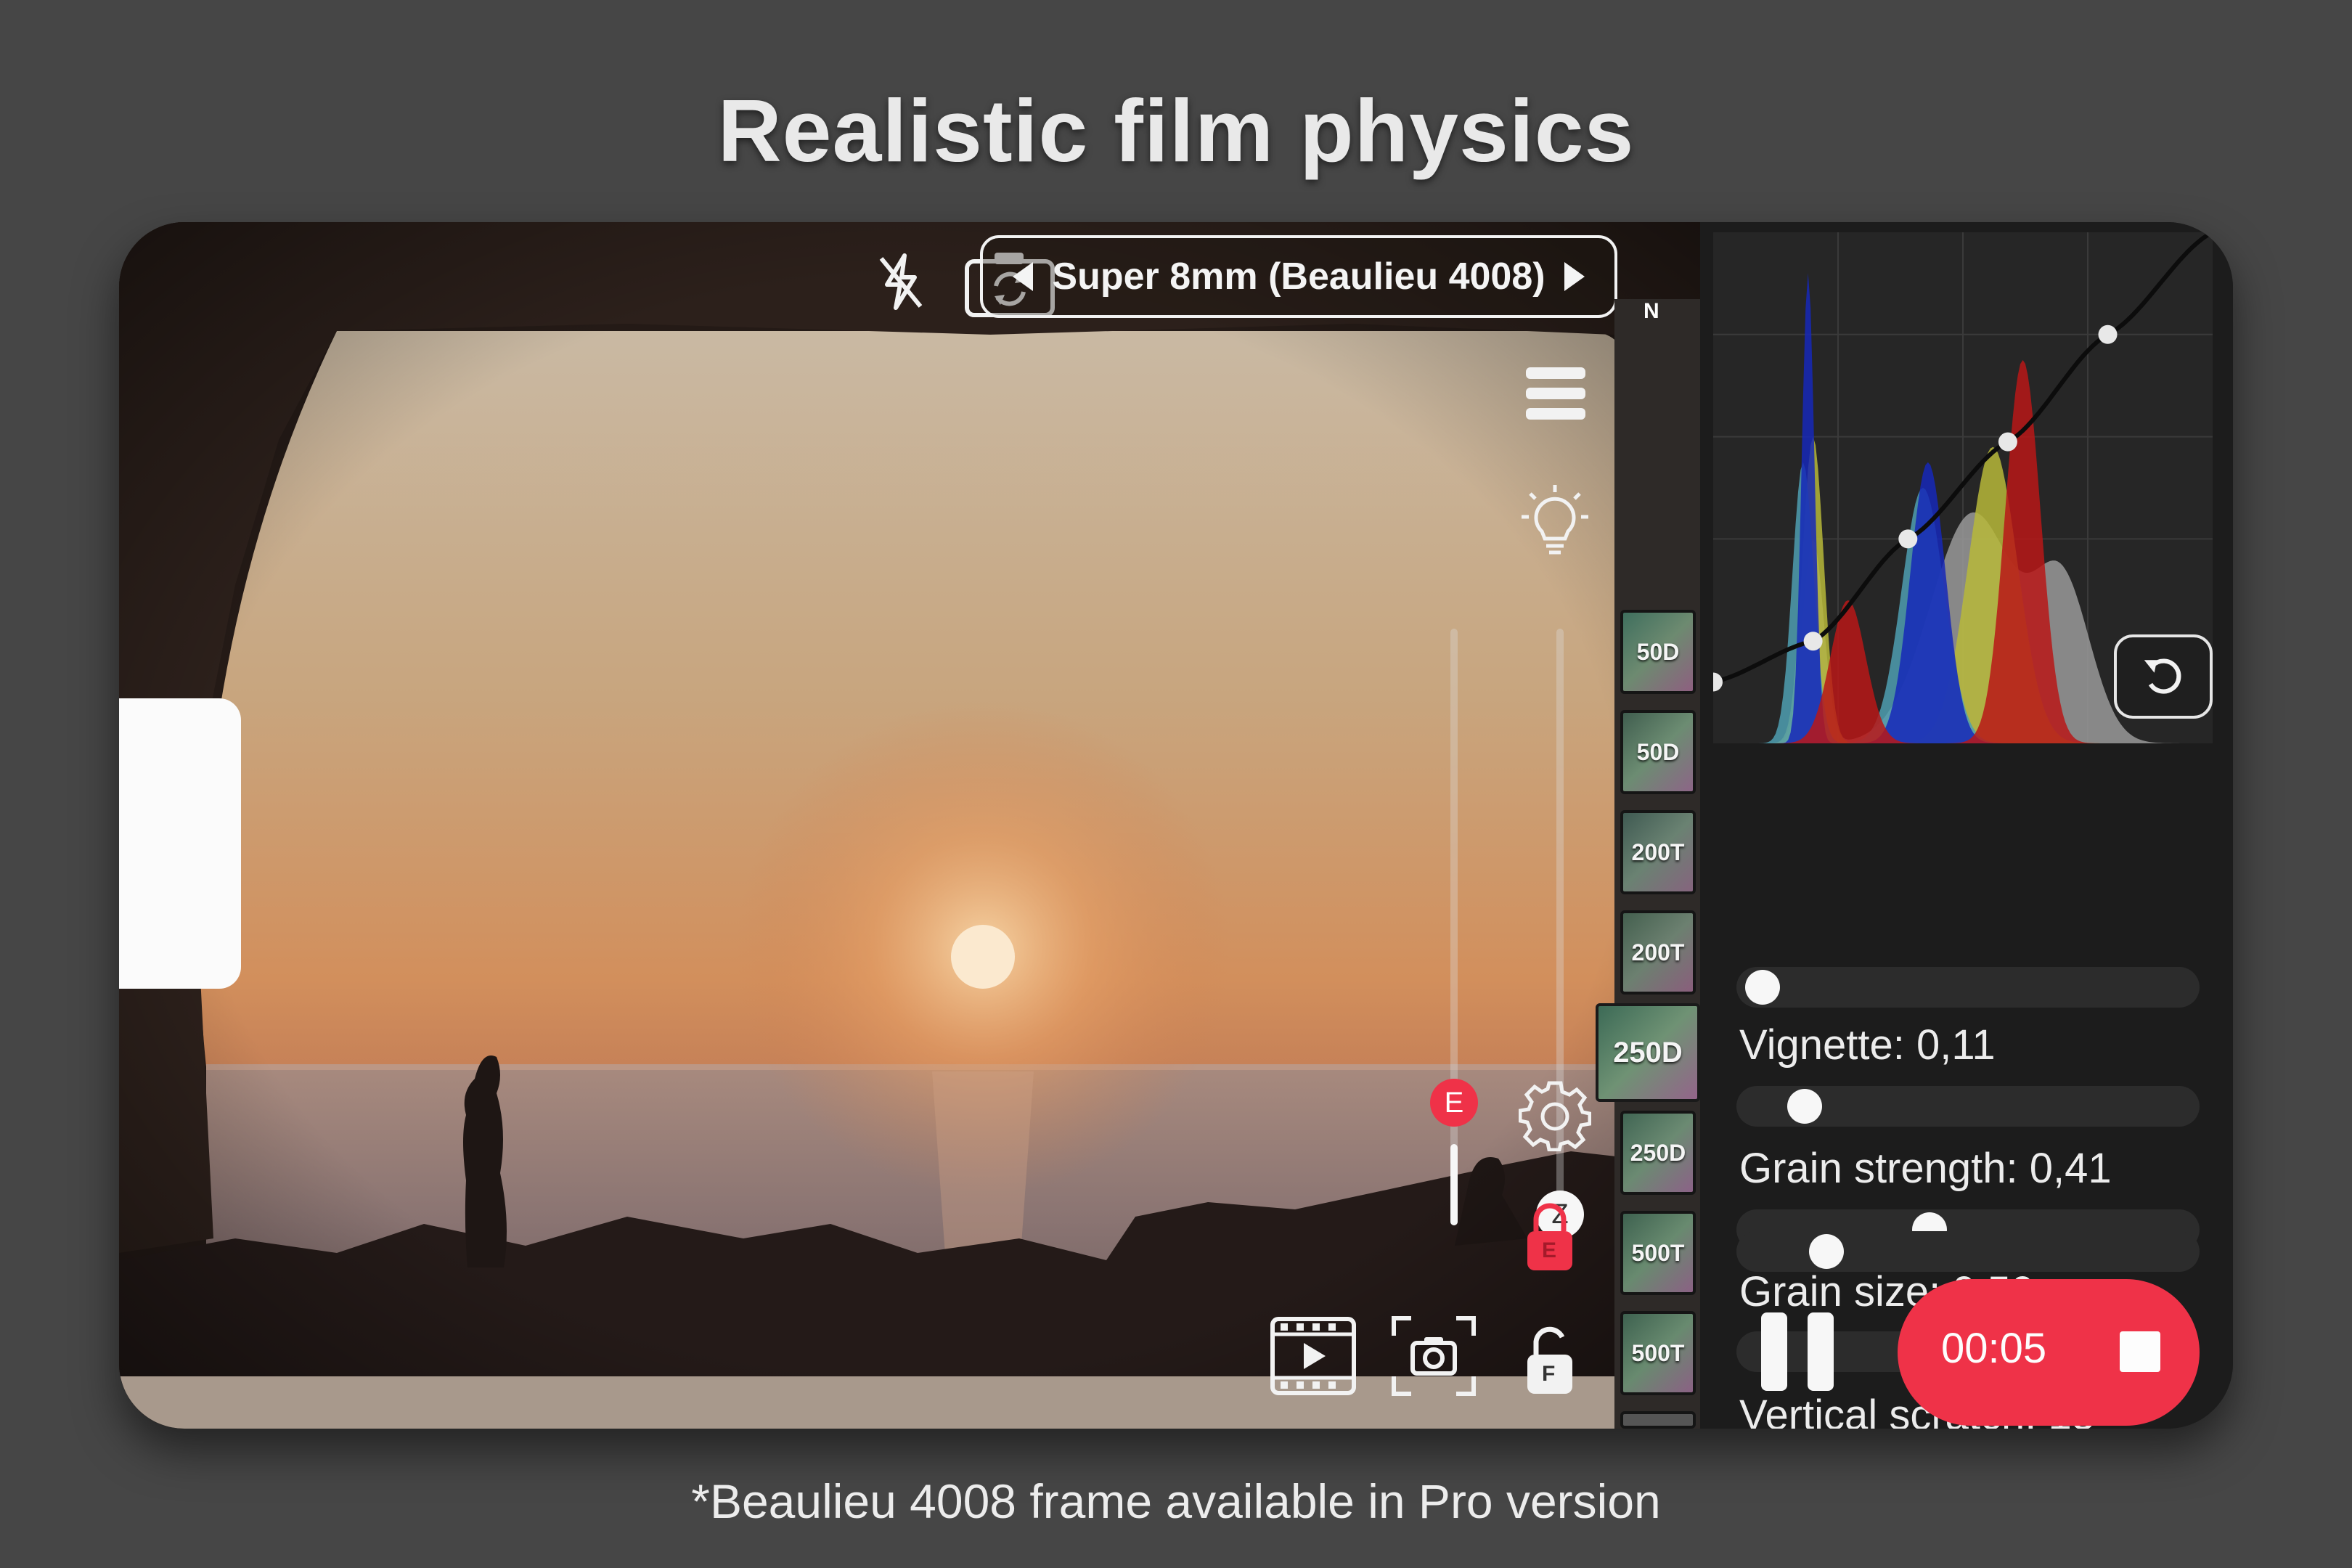  Describe the element at coordinates (1648, 1053) in the screenshot. I see `film-stock-item-selected: 250D` at that location.